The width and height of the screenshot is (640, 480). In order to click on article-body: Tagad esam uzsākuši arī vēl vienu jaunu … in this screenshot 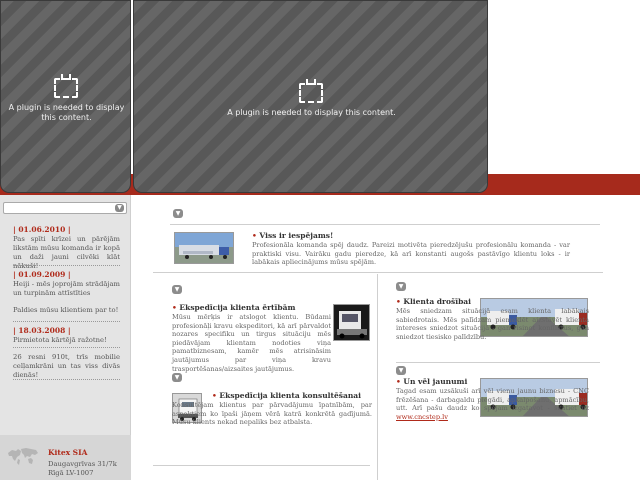, I will do `click(492, 404)`.